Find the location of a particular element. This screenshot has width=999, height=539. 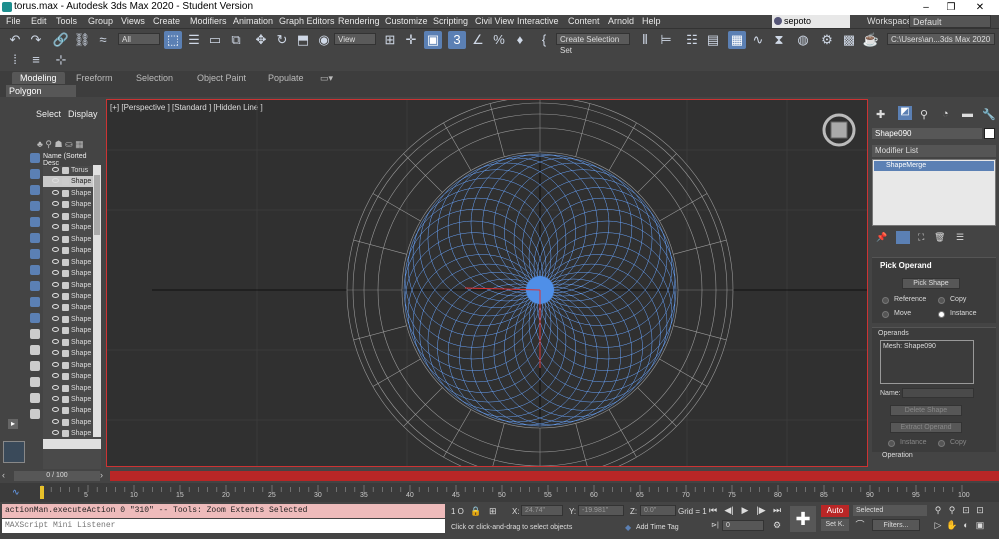

y-coordinate-field: -19.981" is located at coordinates (601, 510).